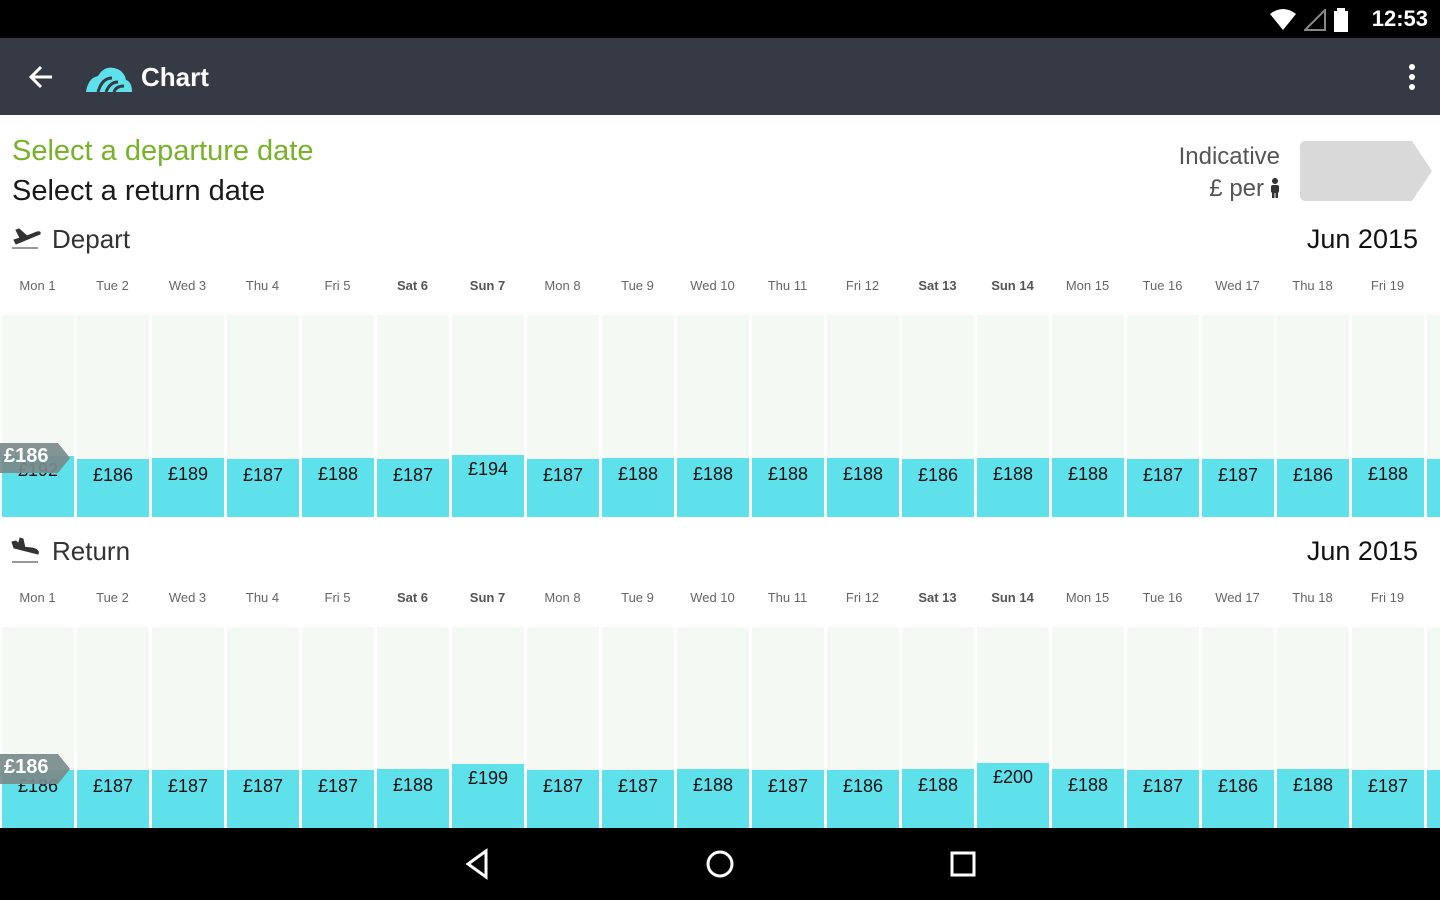 The width and height of the screenshot is (1440, 900). I want to click on return-month: Jun 2015, so click(1362, 550).